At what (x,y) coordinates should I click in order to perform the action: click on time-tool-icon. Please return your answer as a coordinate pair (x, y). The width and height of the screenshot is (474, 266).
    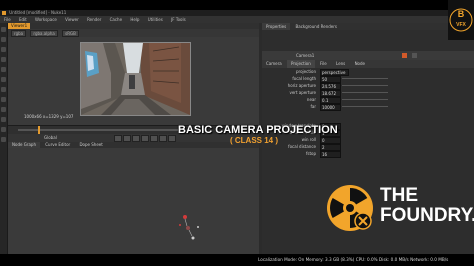
    Looking at the image, I should click on (3, 49).